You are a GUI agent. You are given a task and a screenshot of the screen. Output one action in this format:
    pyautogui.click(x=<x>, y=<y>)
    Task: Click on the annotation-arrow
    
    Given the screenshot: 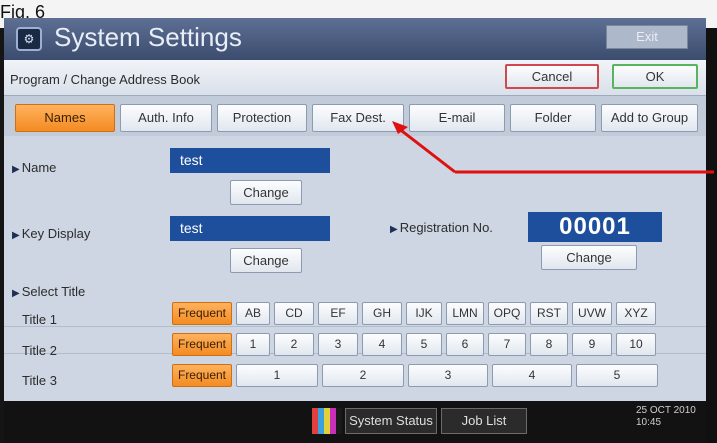 What is the action you would take?
    pyautogui.click(x=553, y=147)
    